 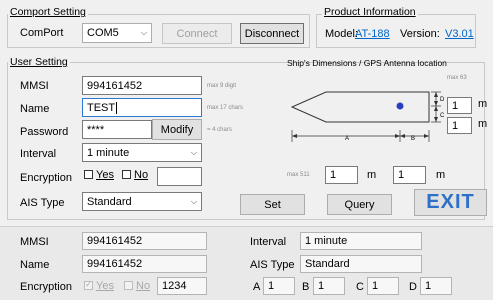 I want to click on interval-label: Interval, so click(x=38, y=154).